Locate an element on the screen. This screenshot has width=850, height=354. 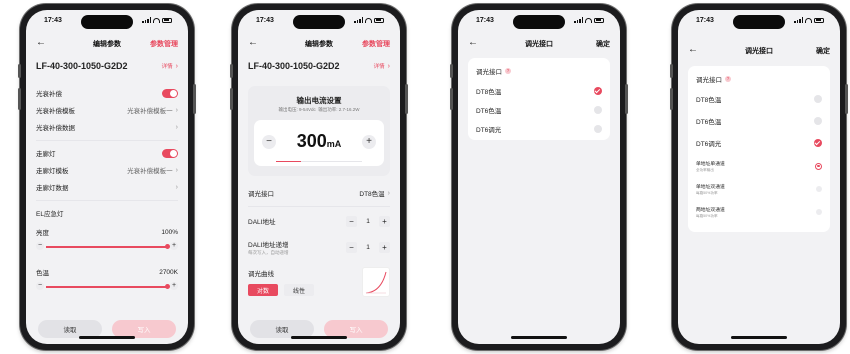
sub-option-dual-dual: 两地址双通道 每路50%功率 is located at coordinates (759, 212).